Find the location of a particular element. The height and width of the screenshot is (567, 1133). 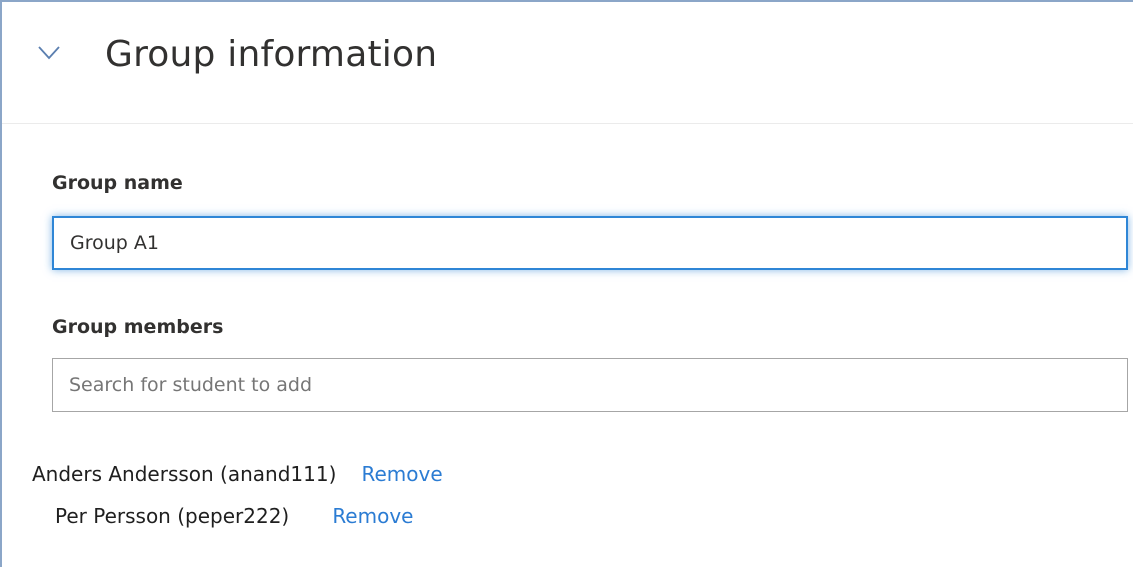

chevron-down-icon is located at coordinates (49, 53).